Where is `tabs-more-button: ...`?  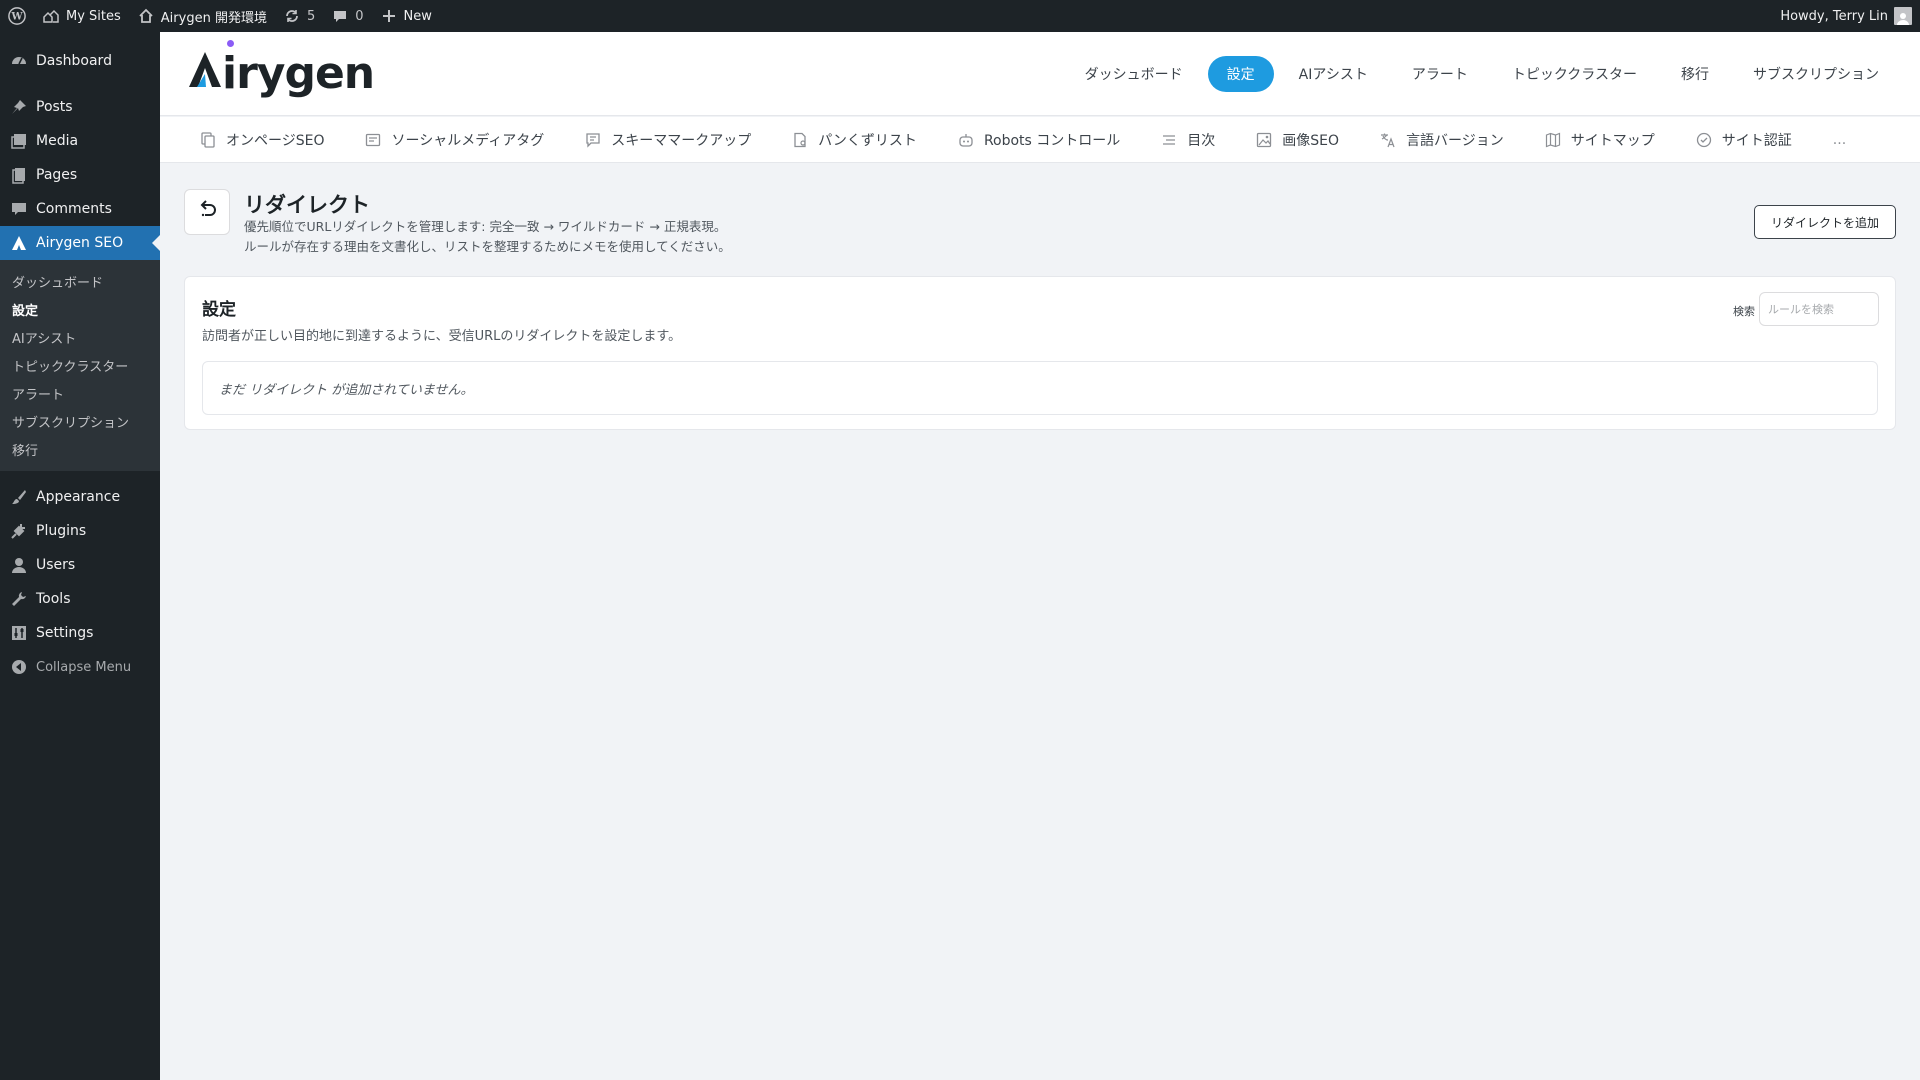
tabs-more-button: ... is located at coordinates (1839, 140).